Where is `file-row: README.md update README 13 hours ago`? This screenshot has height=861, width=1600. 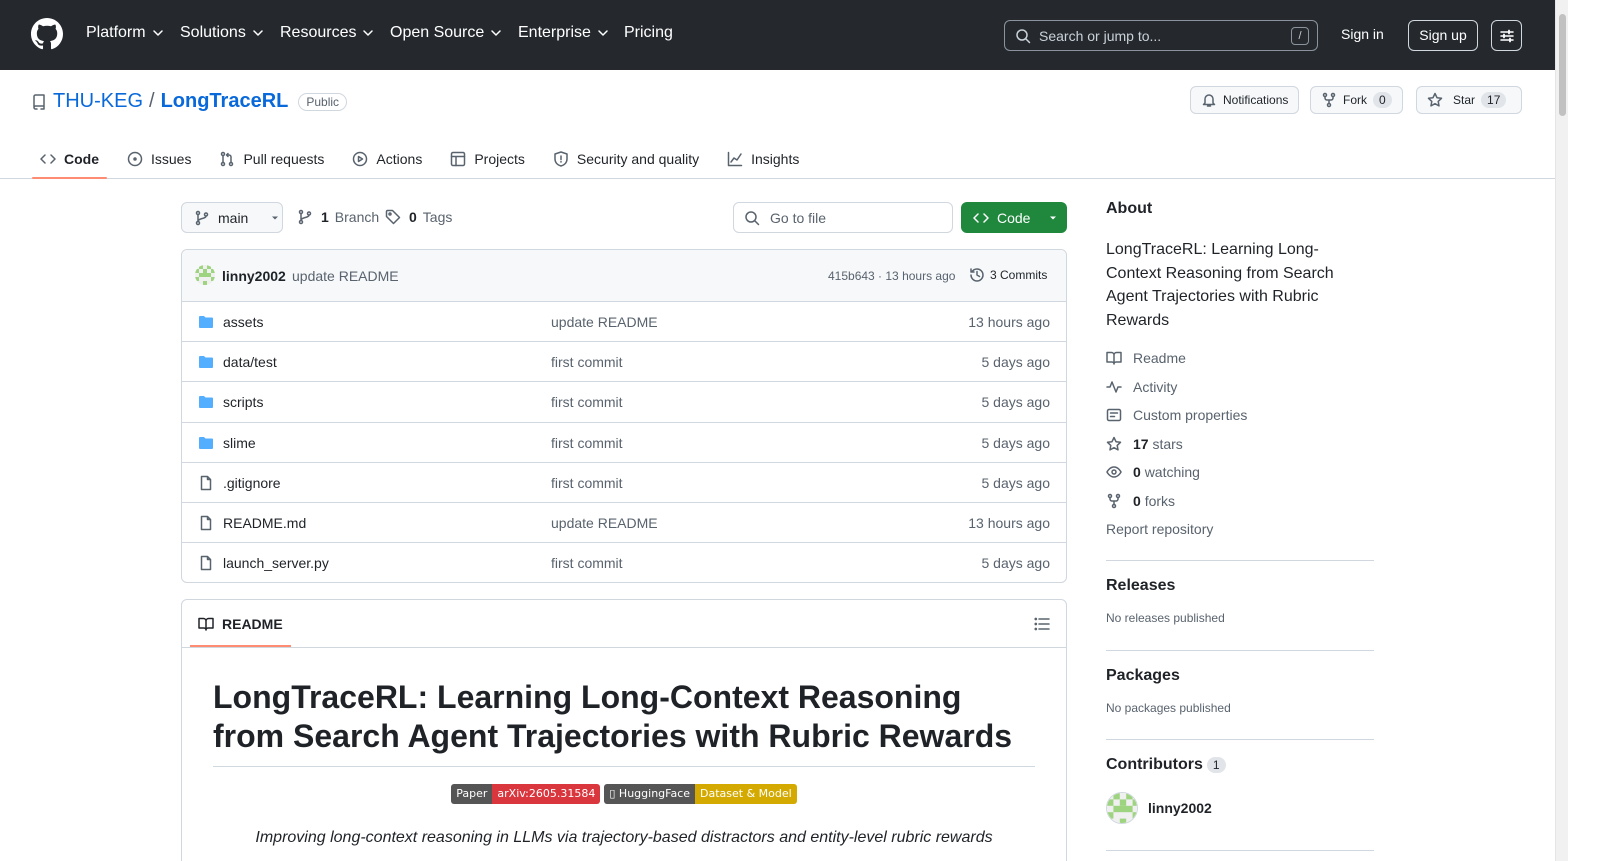
file-row: README.md update README 13 hours ago is located at coordinates (624, 523).